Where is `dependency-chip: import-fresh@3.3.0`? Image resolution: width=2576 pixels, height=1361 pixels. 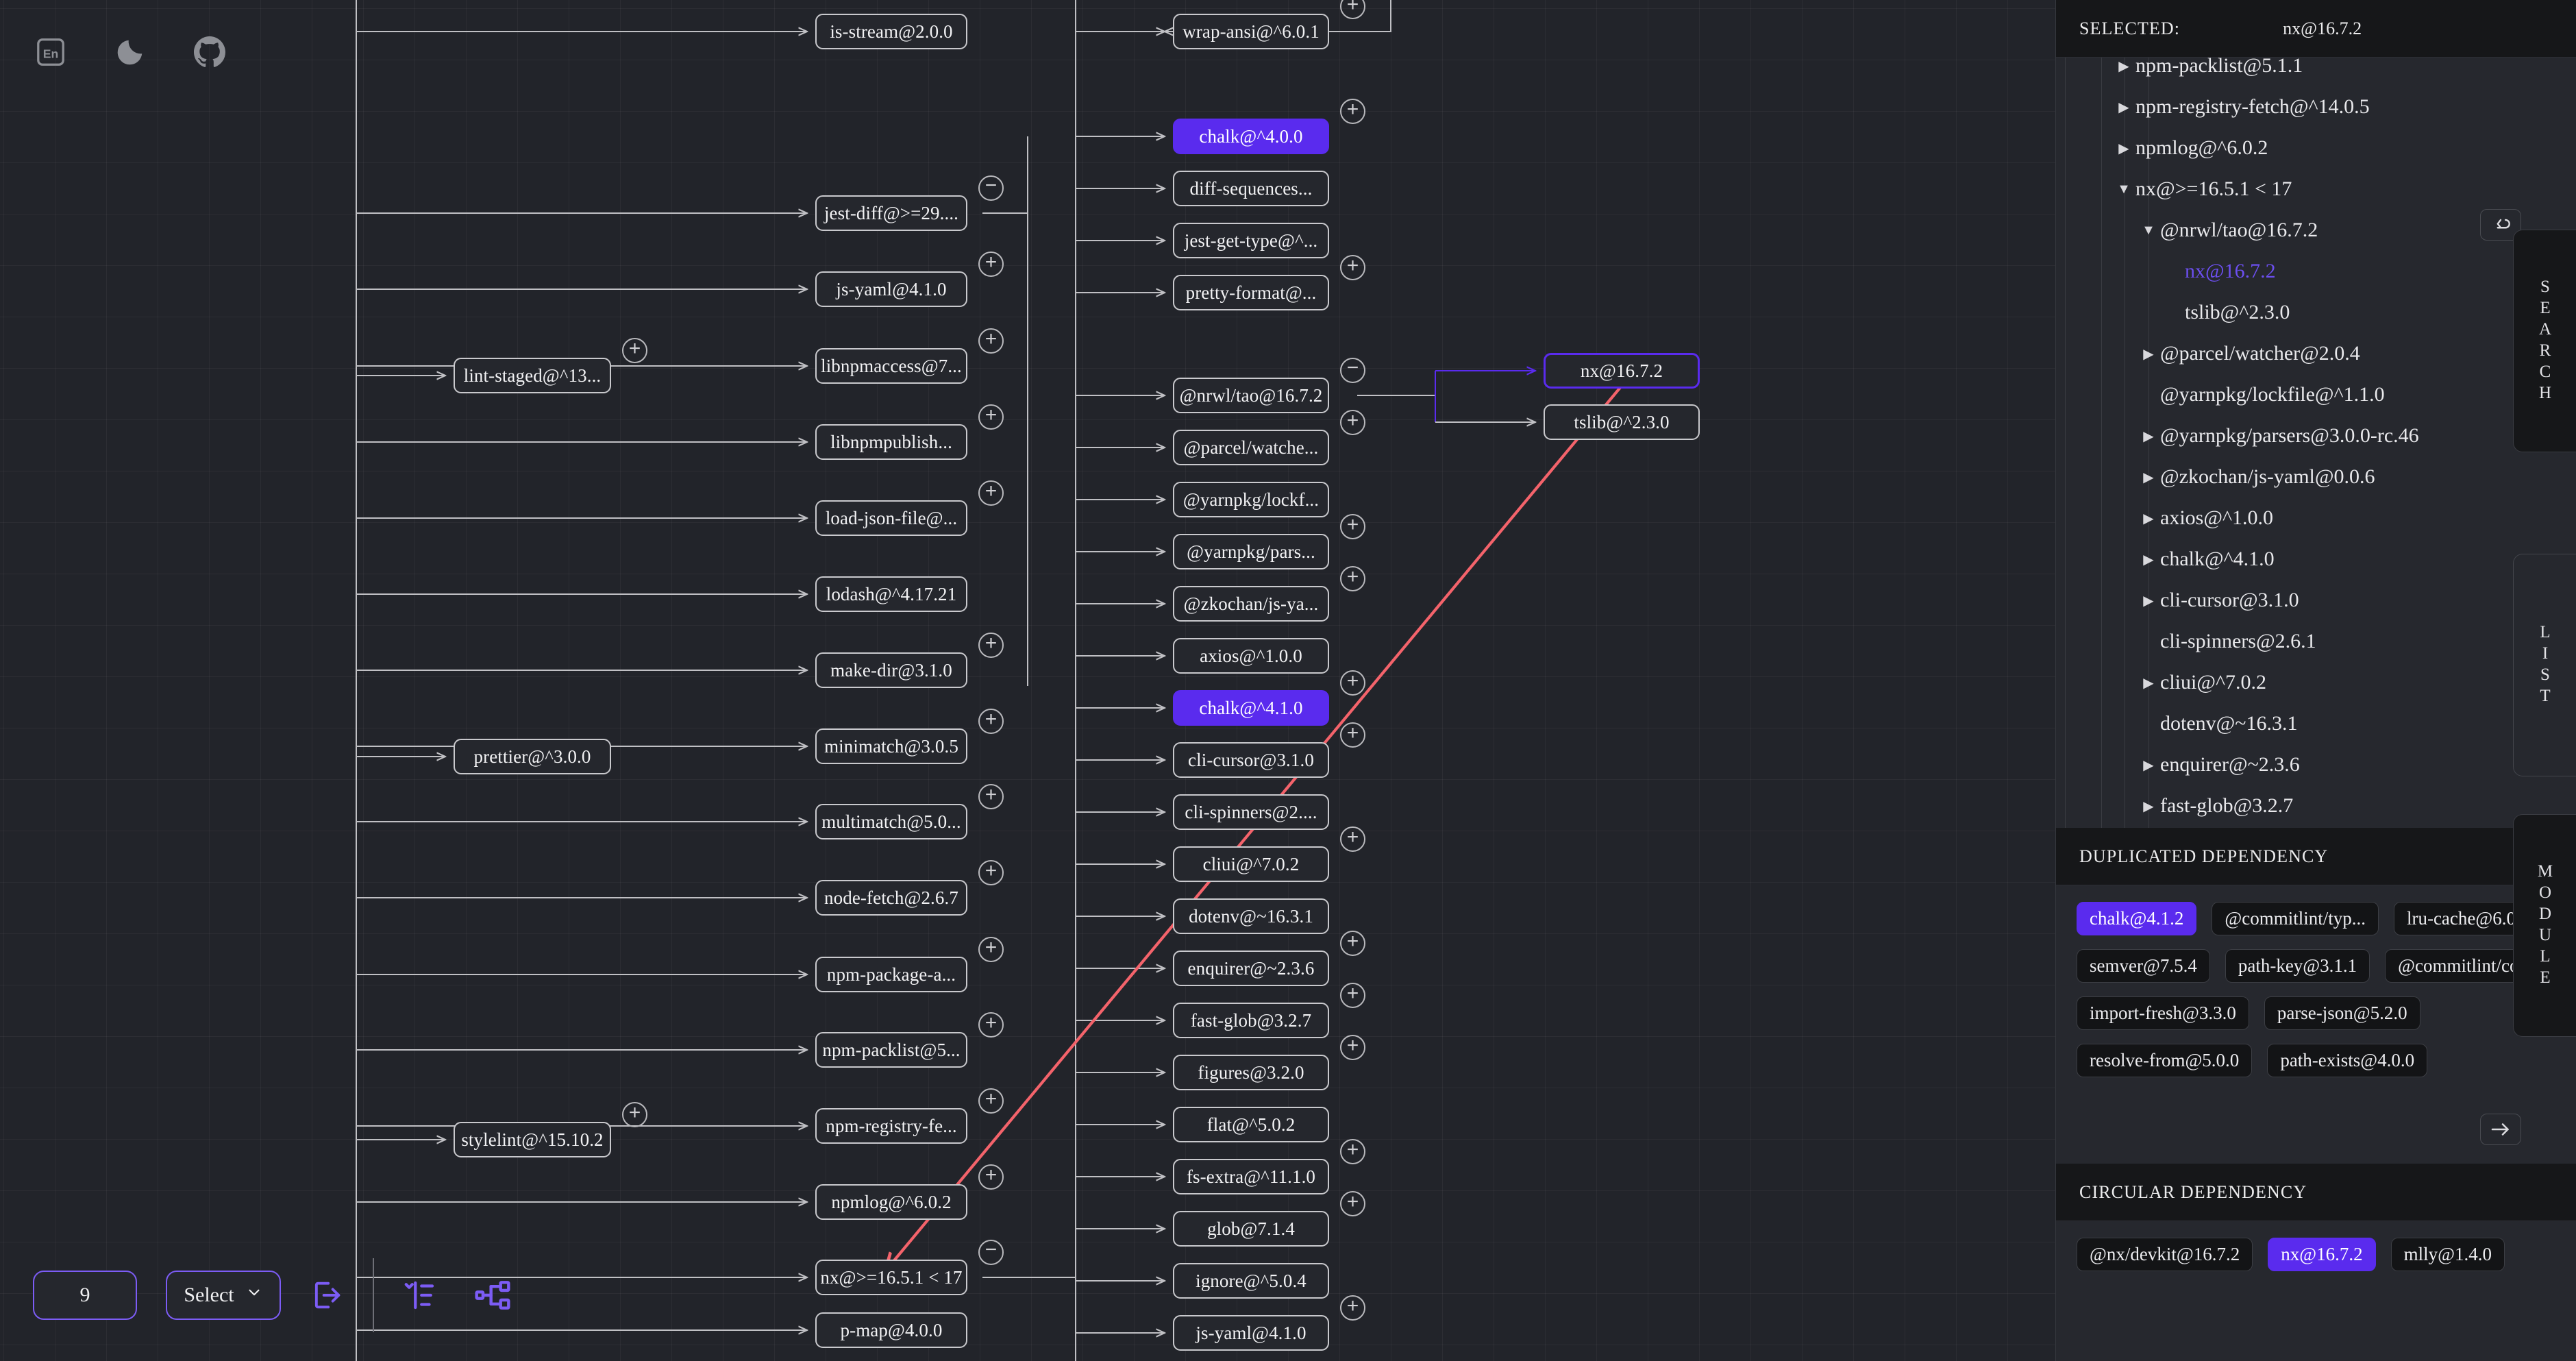
dependency-chip: import-fresh@3.3.0 is located at coordinates (2163, 1013).